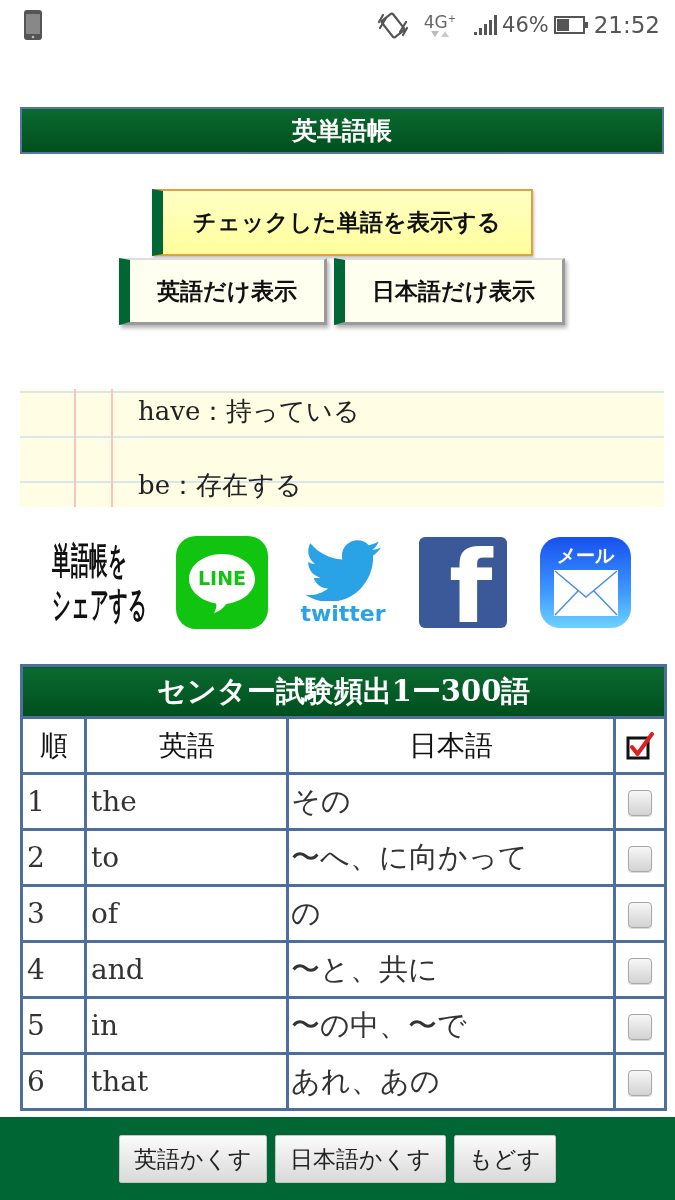  What do you see at coordinates (53, 801) in the screenshot?
I see `table-cell: 1` at bounding box center [53, 801].